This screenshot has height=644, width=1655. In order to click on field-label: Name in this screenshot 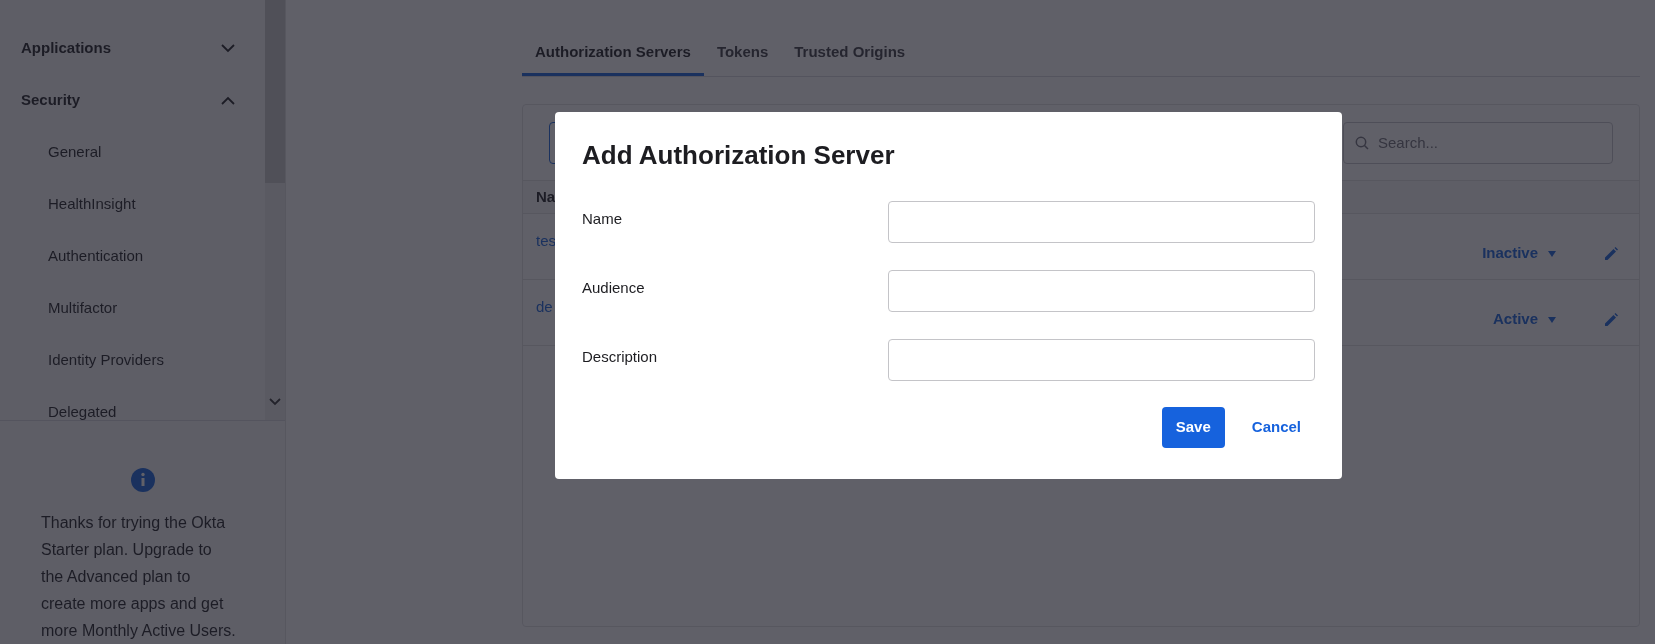, I will do `click(602, 219)`.